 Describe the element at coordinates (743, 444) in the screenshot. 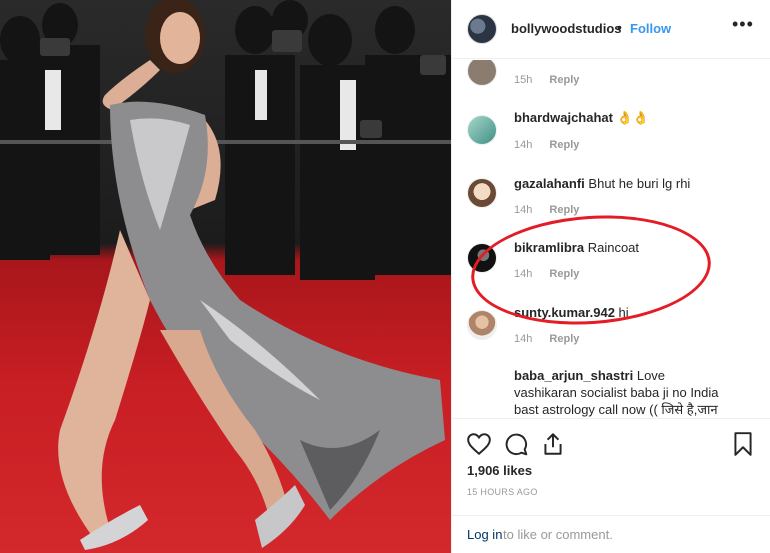

I see `bookmark-icon` at that location.